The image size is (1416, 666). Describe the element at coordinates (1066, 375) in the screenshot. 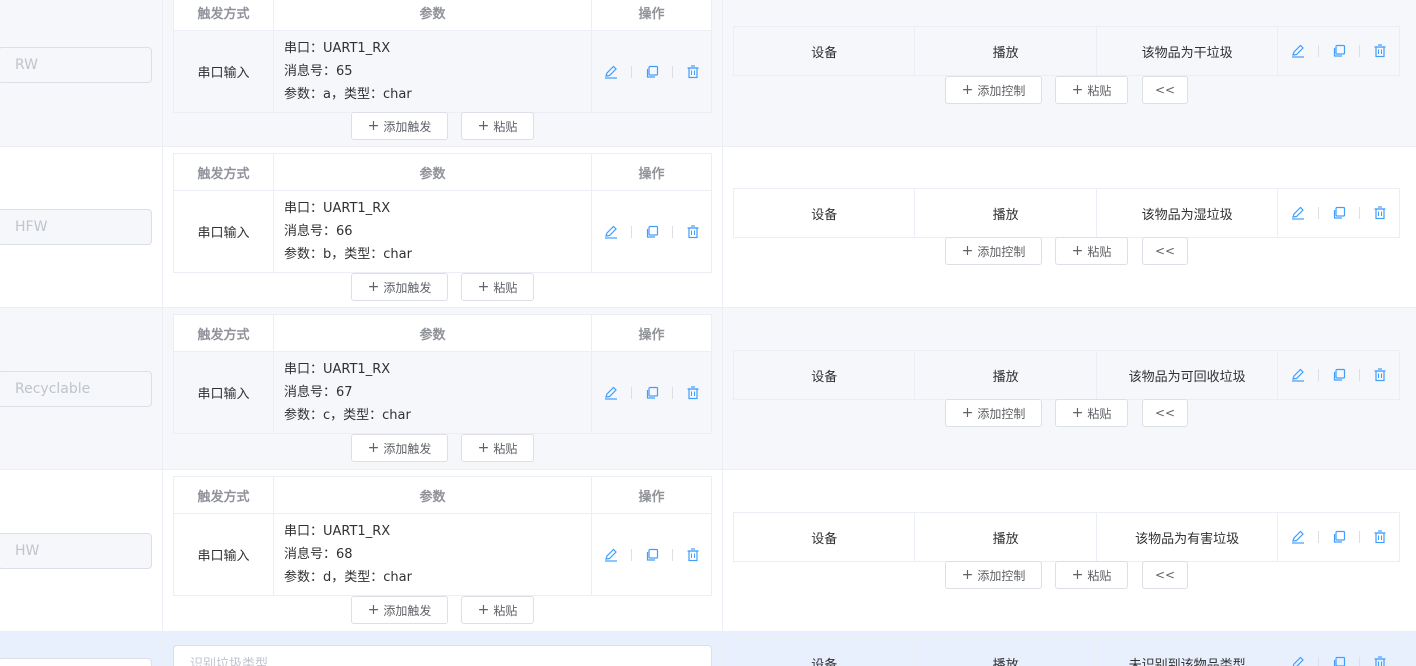

I see `control-table: 设备 播放 该物品为可回收垃圾` at that location.